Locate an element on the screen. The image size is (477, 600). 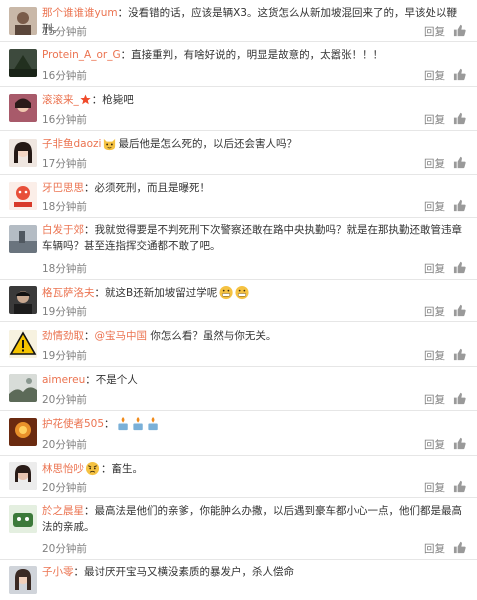
comment-username: 白发于郊 is located at coordinates (63, 230).